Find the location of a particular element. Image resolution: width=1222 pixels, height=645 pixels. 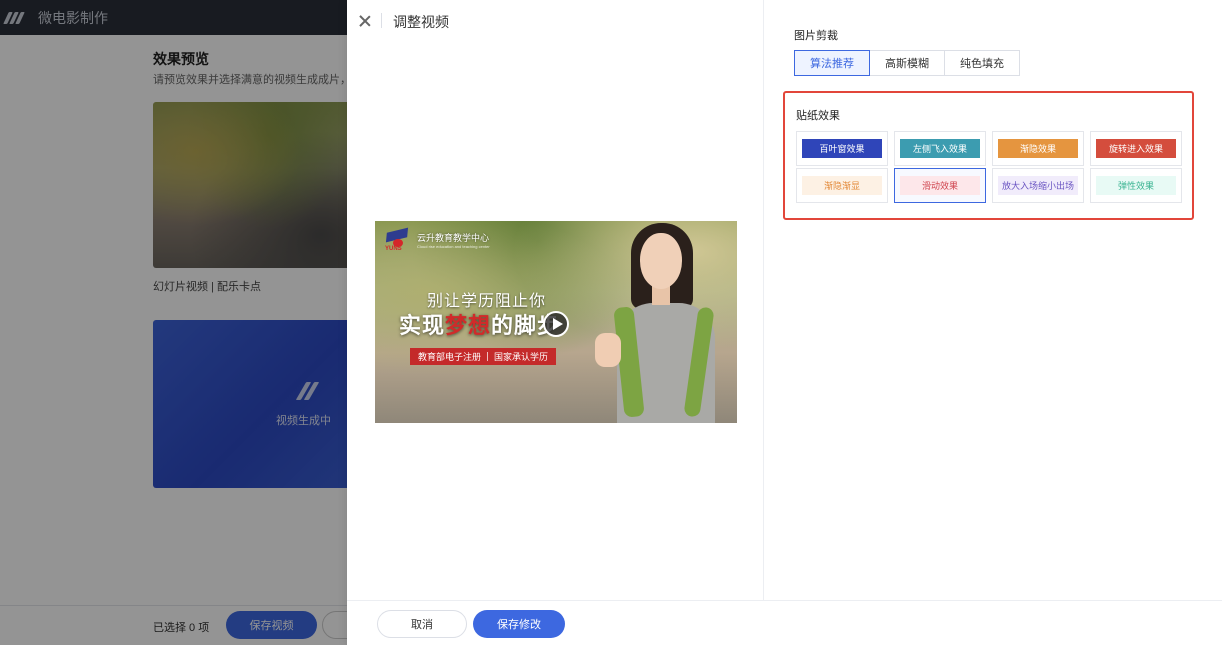

play-icon is located at coordinates (556, 324).